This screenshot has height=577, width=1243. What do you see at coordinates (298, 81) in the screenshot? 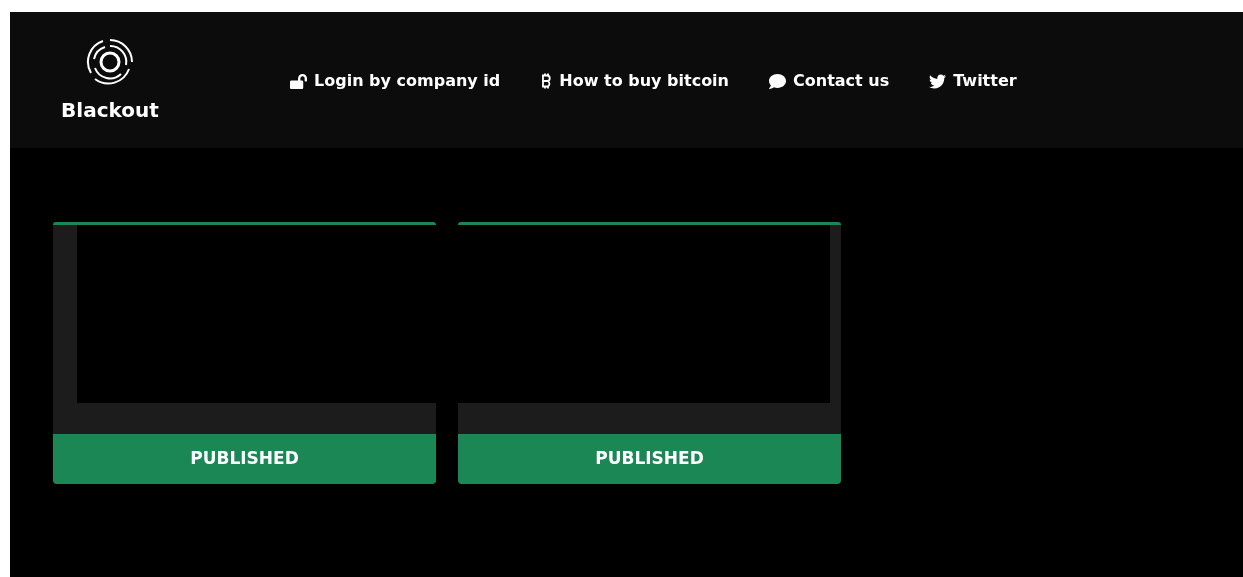
I see `unlocked-padlock-icon` at bounding box center [298, 81].